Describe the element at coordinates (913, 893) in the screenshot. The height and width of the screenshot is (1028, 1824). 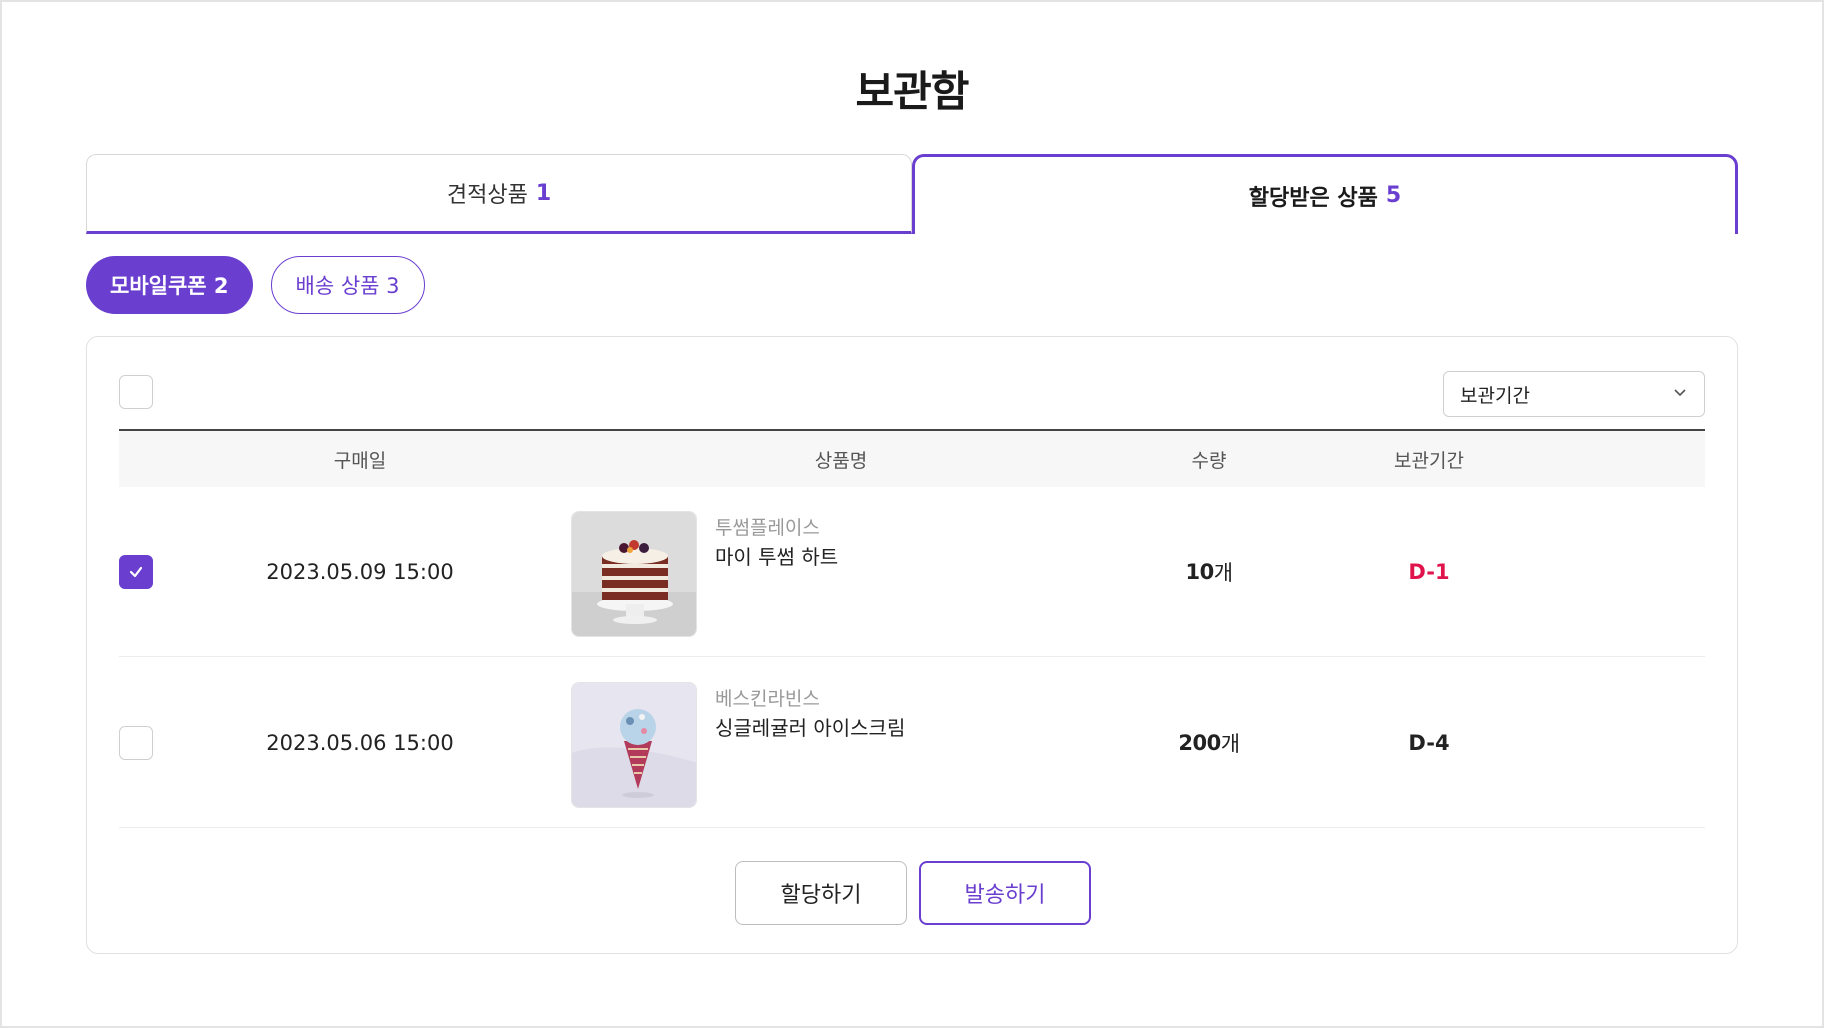
I see `action-buttons: 할당하기 발송하기` at that location.